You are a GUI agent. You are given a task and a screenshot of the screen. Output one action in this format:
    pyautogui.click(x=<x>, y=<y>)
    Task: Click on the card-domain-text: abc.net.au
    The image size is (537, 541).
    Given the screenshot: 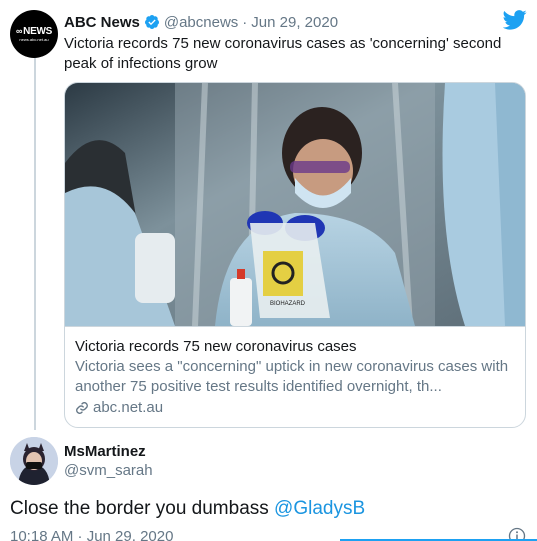 What is the action you would take?
    pyautogui.click(x=128, y=407)
    